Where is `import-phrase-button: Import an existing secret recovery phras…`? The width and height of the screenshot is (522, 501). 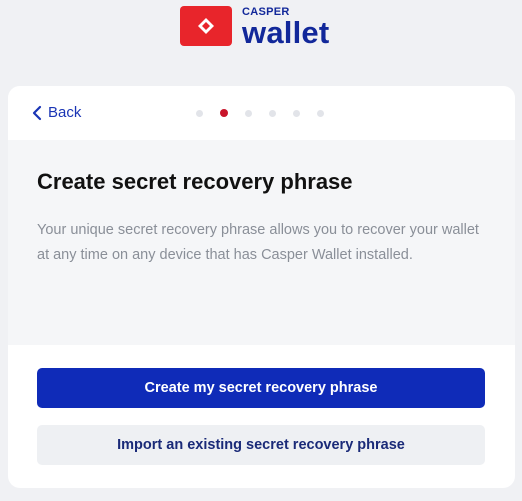
import-phrase-button: Import an existing secret recovery phras… is located at coordinates (261, 445).